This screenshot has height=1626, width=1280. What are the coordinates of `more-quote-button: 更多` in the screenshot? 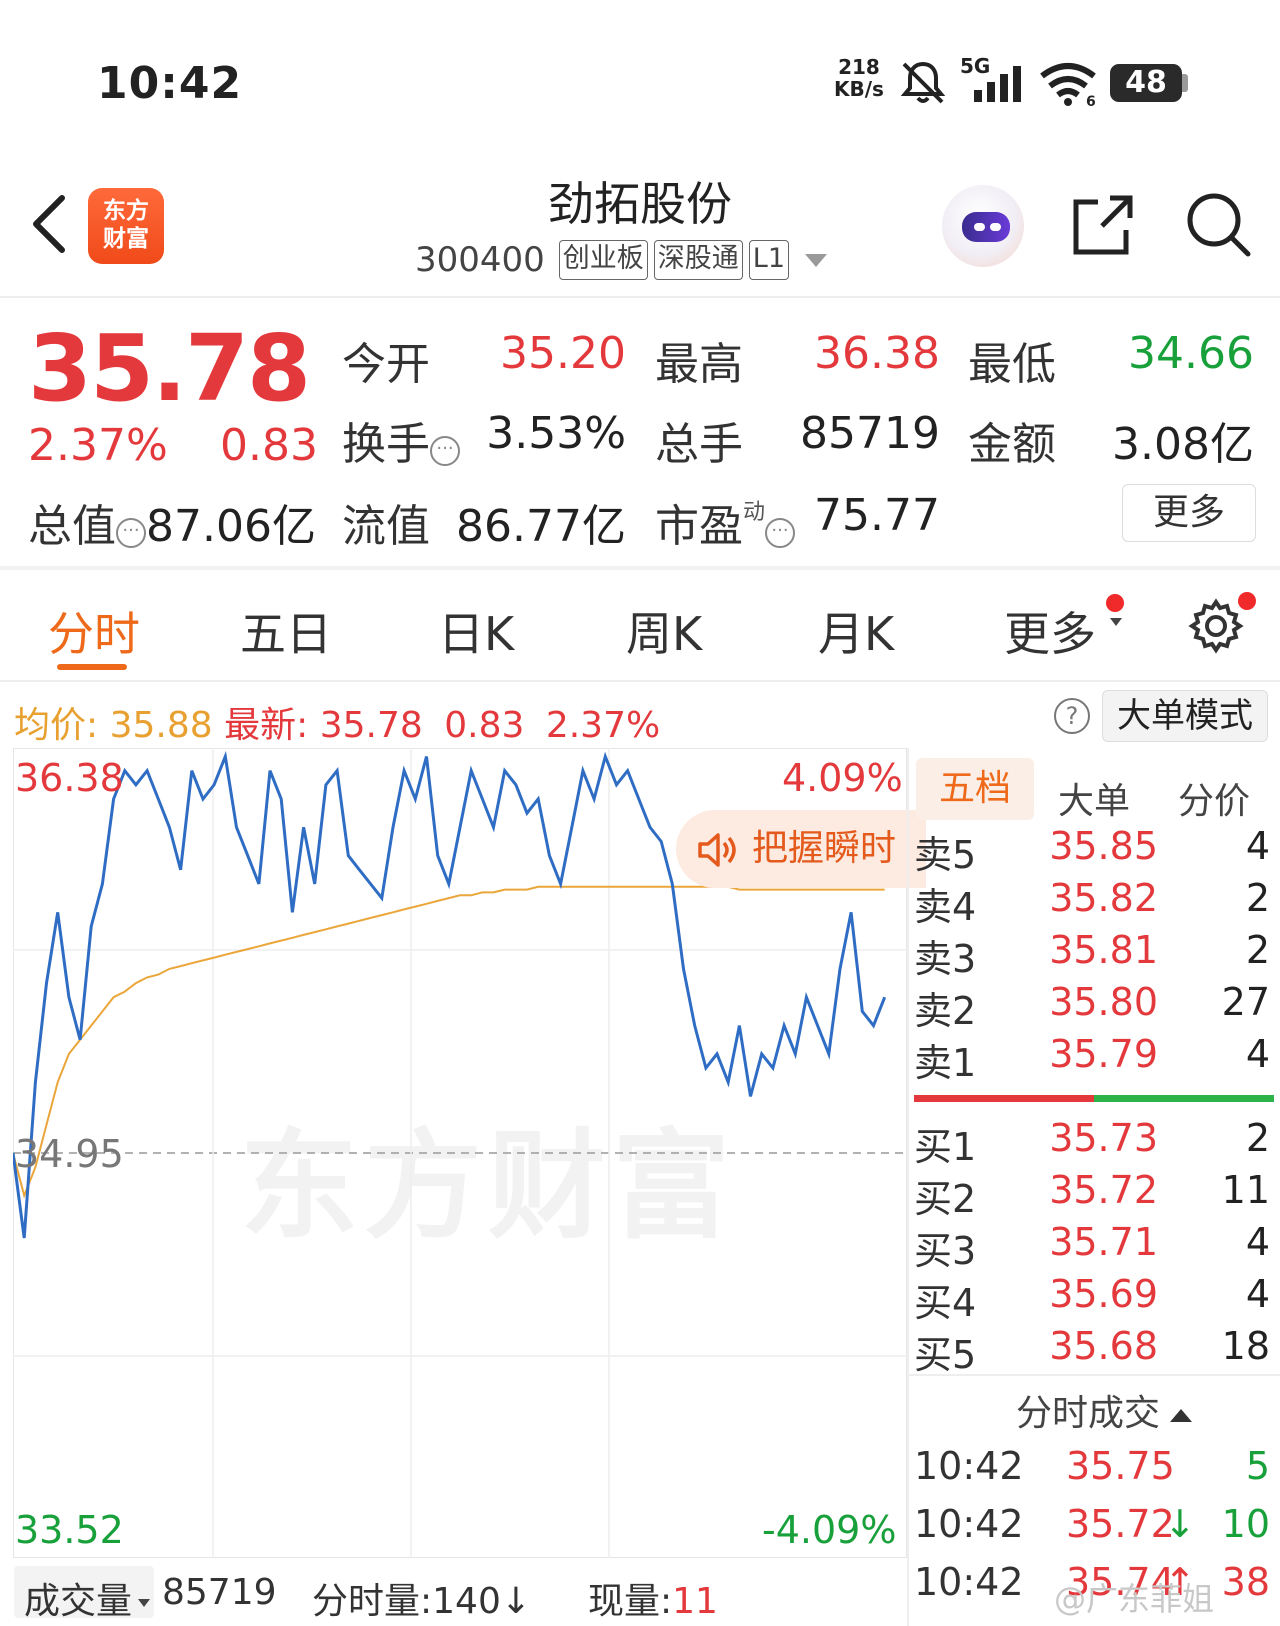 It's located at (1189, 513).